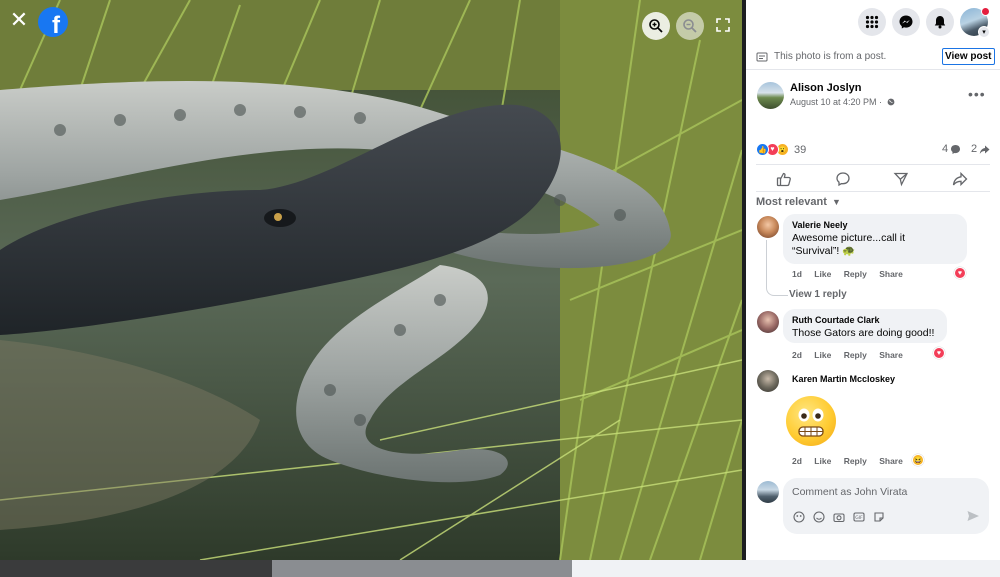 This screenshot has width=1000, height=577. What do you see at coordinates (826, 88) in the screenshot?
I see `author-name: Alison Joslyn` at bounding box center [826, 88].